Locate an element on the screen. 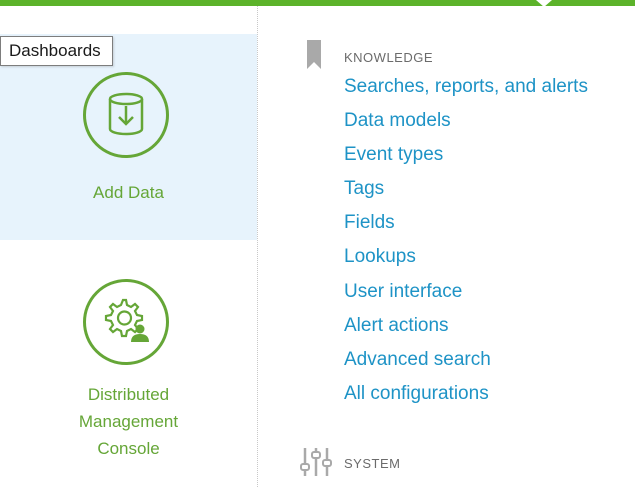  menu-link-user-interface: User interface is located at coordinates (403, 292).